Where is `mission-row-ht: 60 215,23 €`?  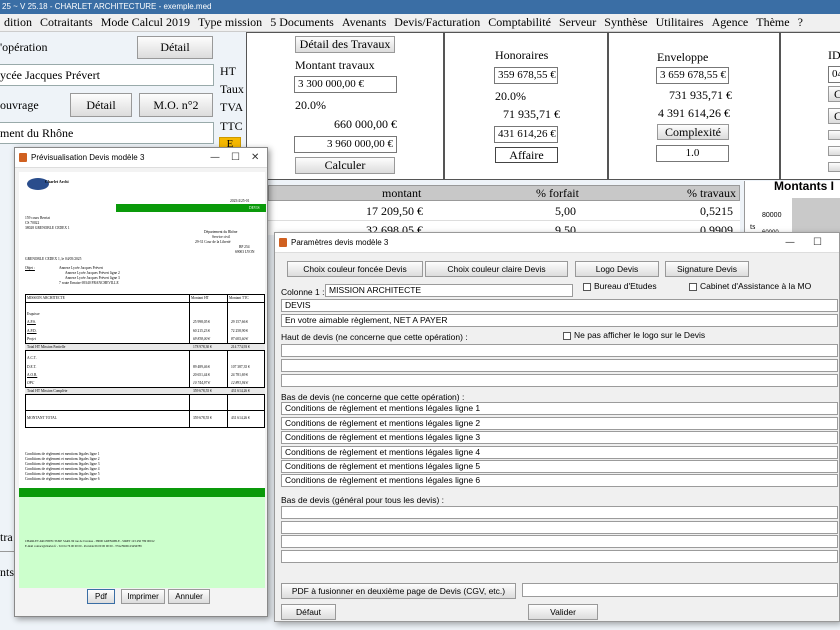
mission-row-ht: 60 215,23 € is located at coordinates (202, 331).